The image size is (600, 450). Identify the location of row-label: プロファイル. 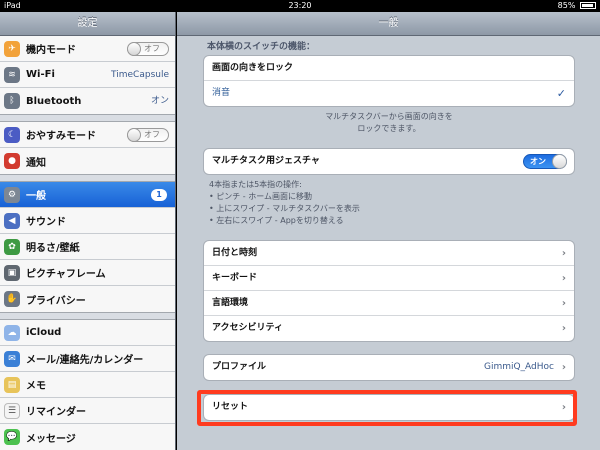
(239, 367).